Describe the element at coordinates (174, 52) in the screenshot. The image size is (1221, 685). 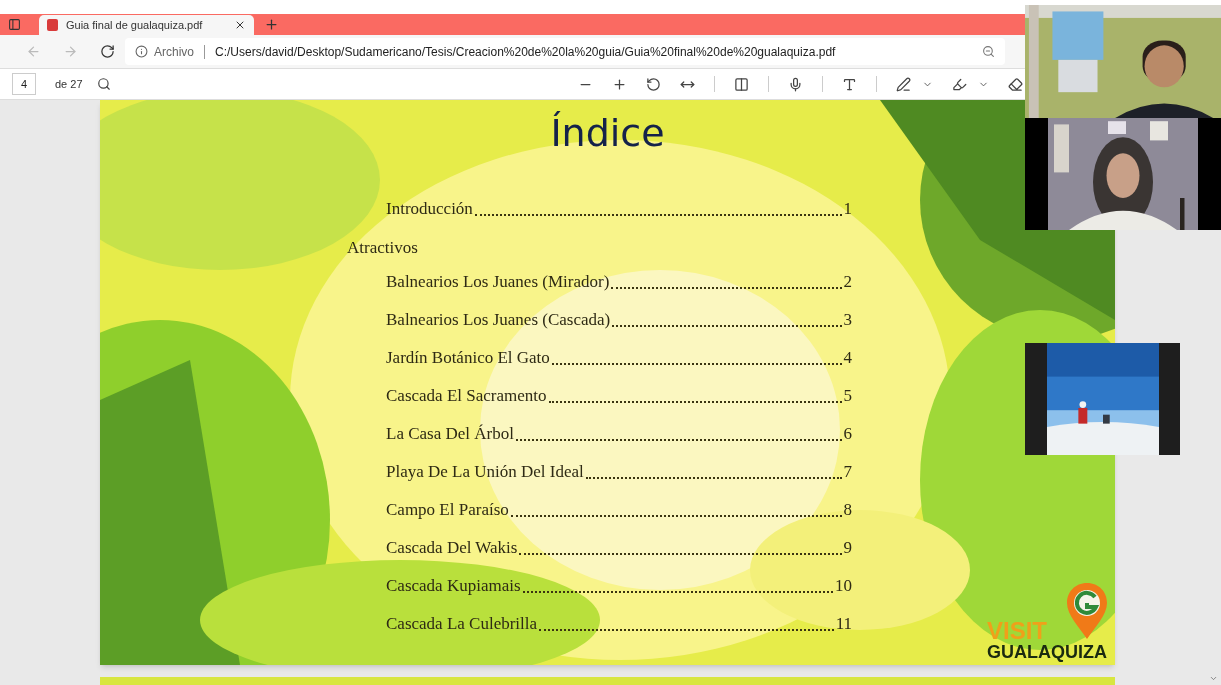
I see `scheme-label: Archivo` at that location.